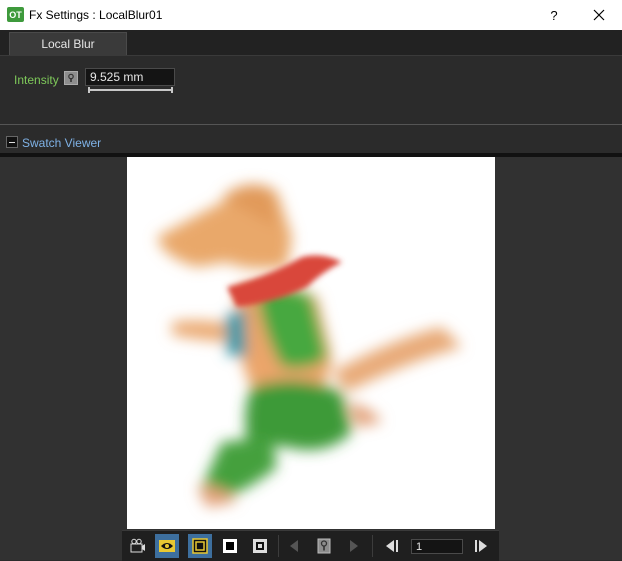 The image size is (622, 561). What do you see at coordinates (437, 546) in the screenshot?
I see `frame-number-field` at bounding box center [437, 546].